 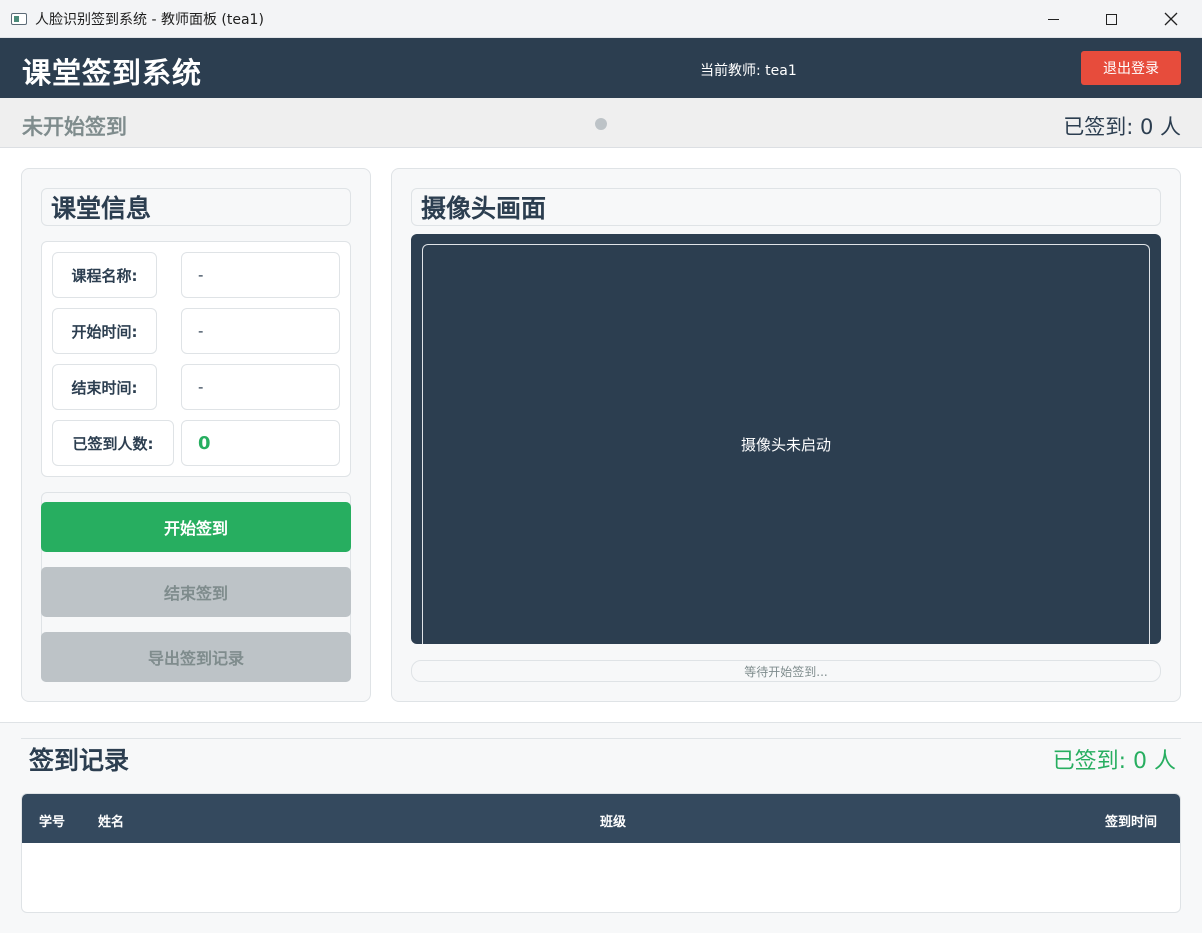 I want to click on window-title: 人脸识别签到系统 - 教师面板 (tea1), so click(x=149, y=19).